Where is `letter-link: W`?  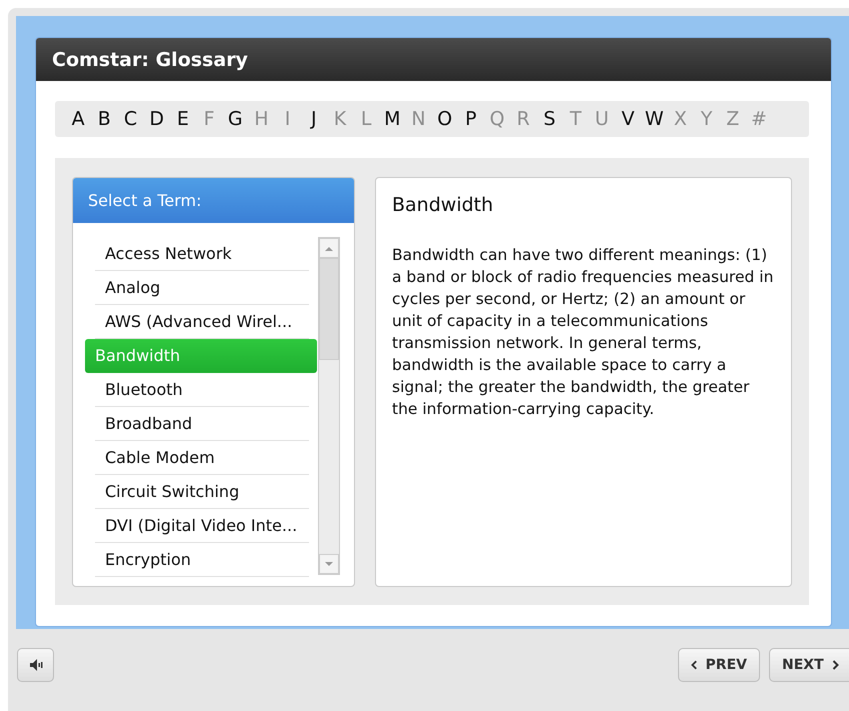 letter-link: W is located at coordinates (654, 119).